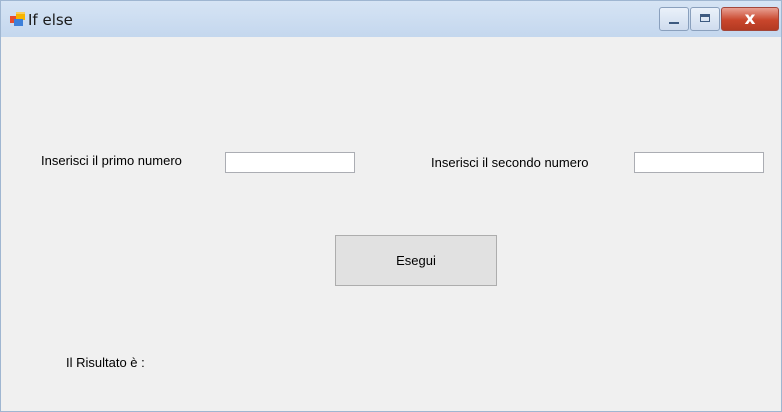  I want to click on first-number-input, so click(290, 162).